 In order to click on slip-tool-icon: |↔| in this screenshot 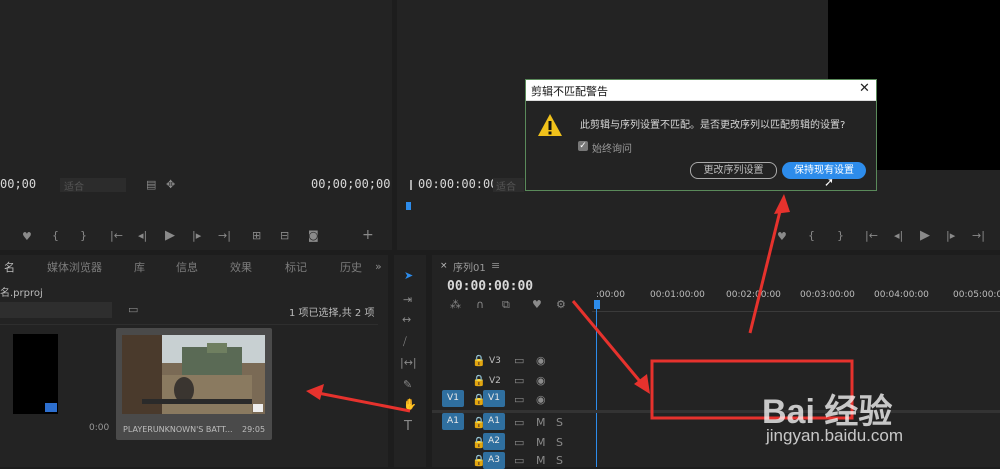, I will do `click(408, 362)`.